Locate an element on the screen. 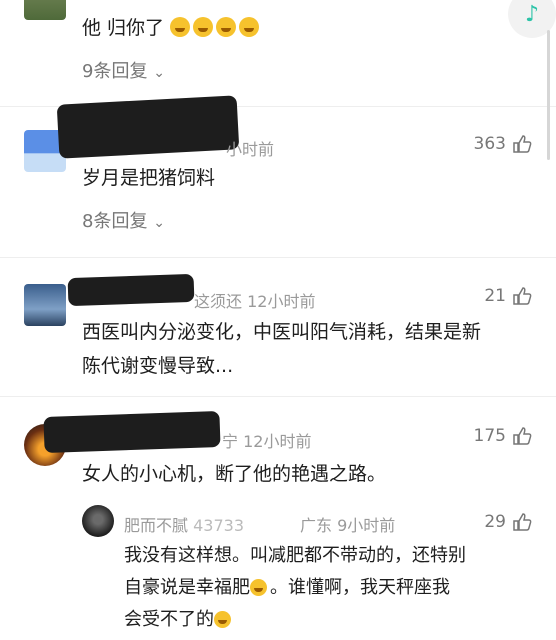 The image size is (556, 640). like-count: 363 is located at coordinates (489, 144).